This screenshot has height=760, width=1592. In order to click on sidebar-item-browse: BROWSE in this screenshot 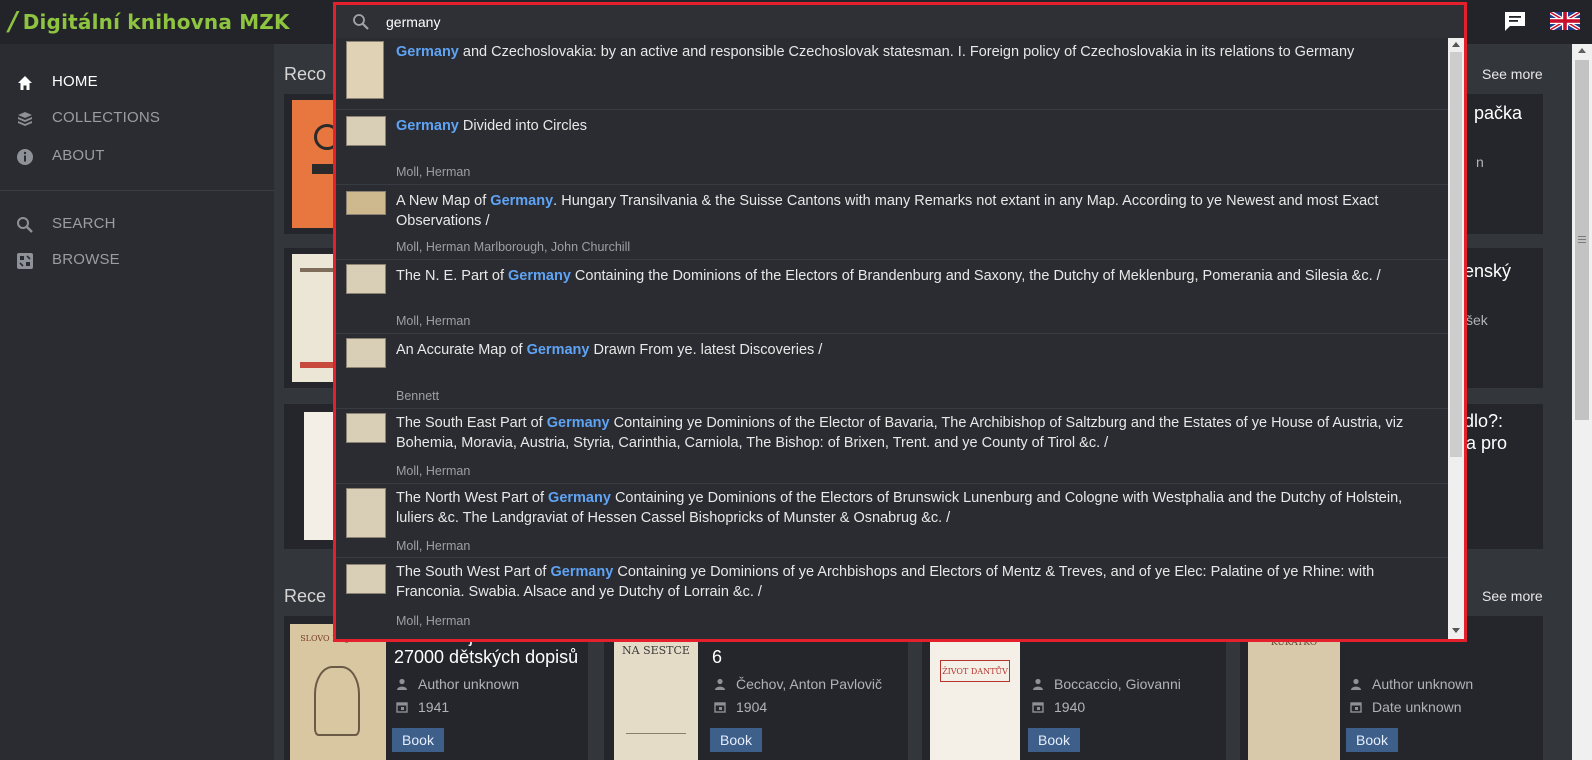, I will do `click(137, 260)`.